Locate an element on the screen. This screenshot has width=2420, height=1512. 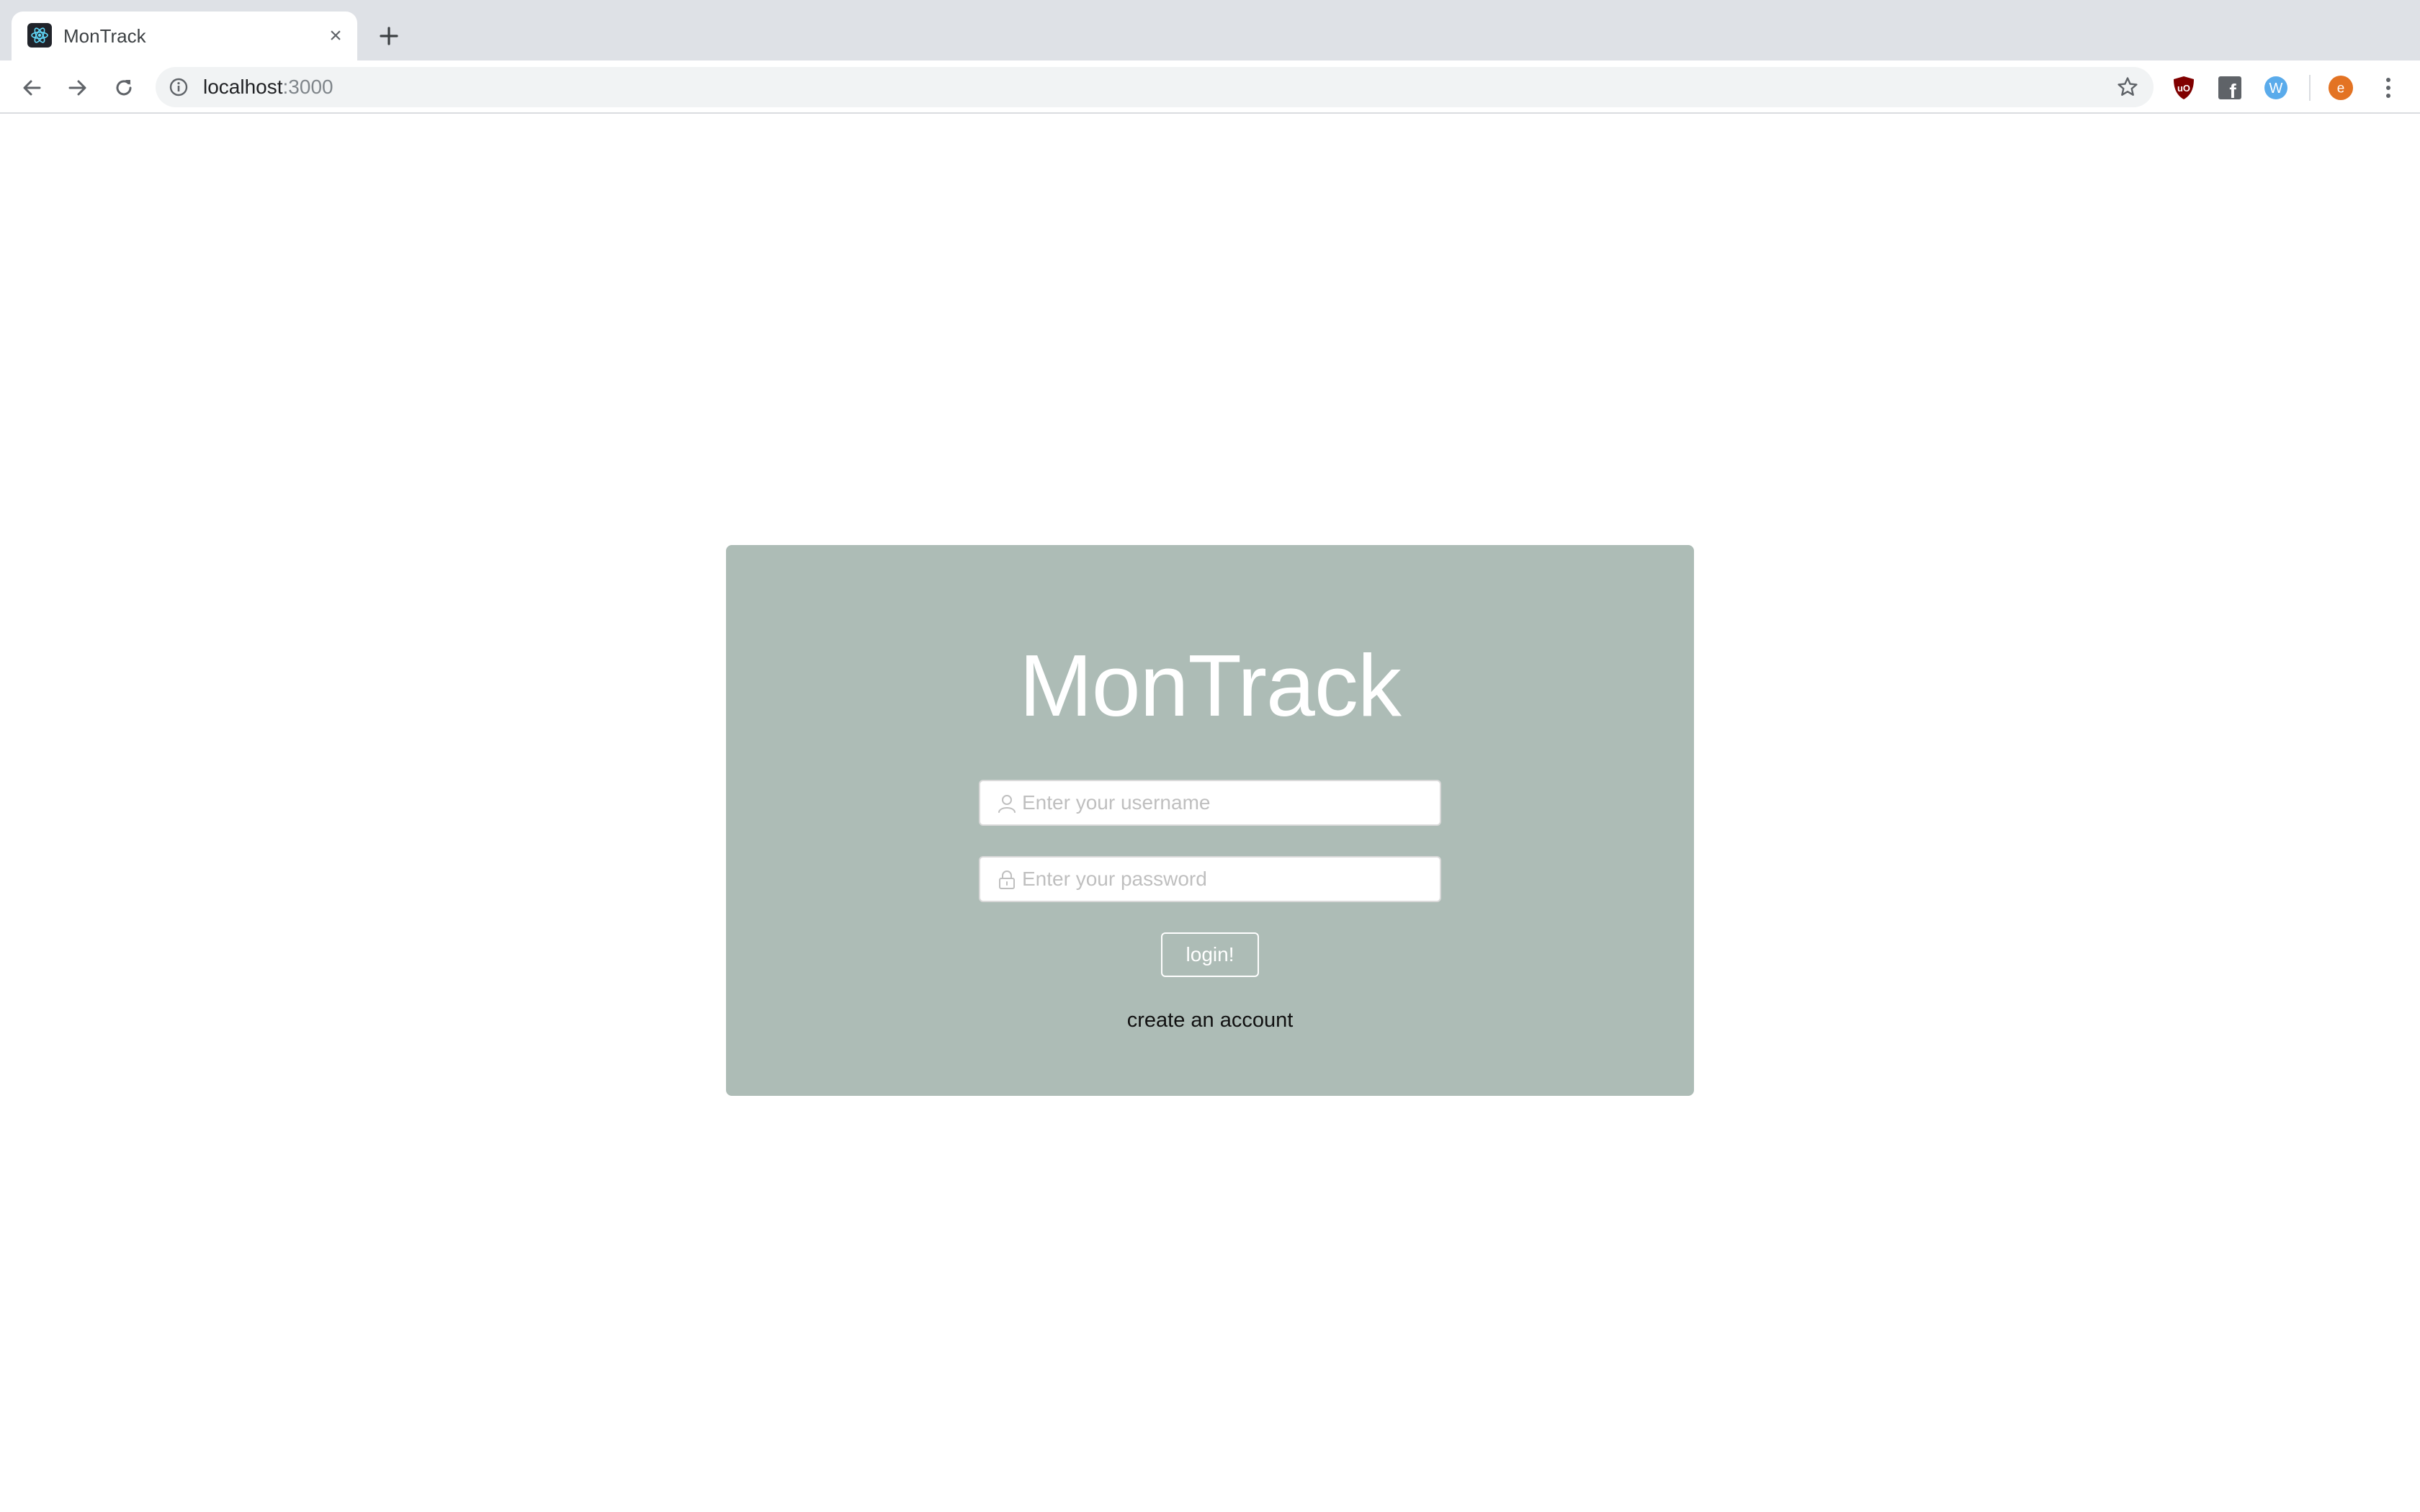
close-tab-icon: × is located at coordinates (335, 36).